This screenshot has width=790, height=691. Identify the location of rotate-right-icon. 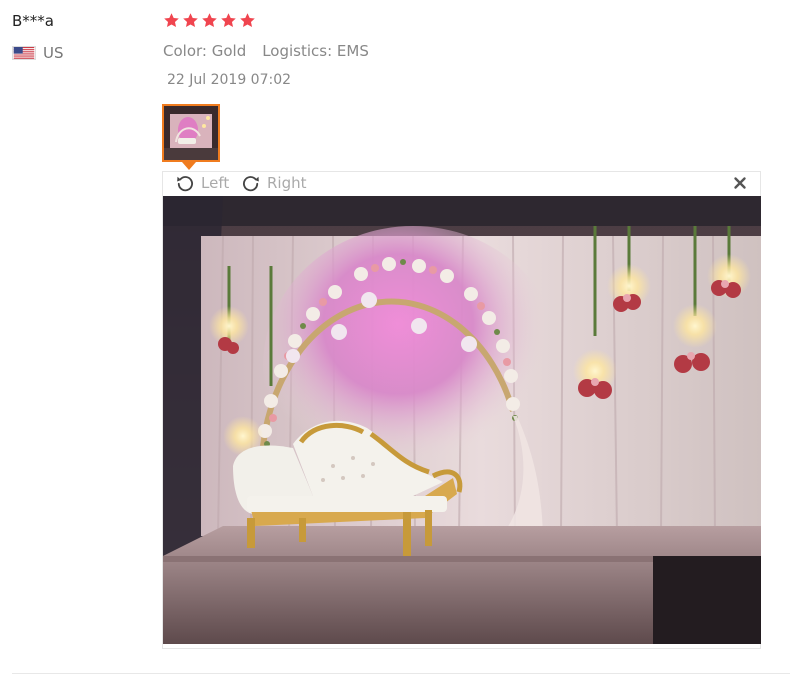
(251, 184).